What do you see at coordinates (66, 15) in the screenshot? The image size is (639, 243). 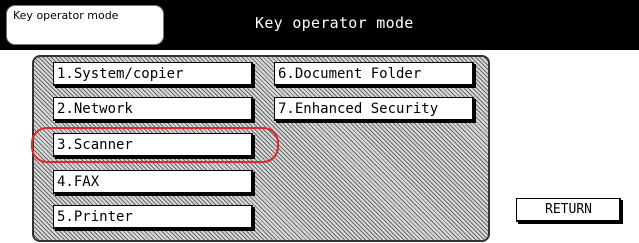 I see `mode-tab-label: Key operator mode` at bounding box center [66, 15].